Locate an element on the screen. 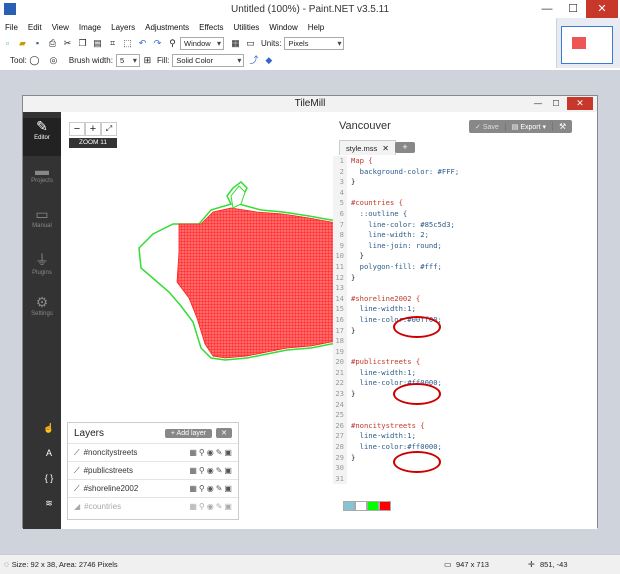  ruler-icon: ▭ is located at coordinates (250, 43).